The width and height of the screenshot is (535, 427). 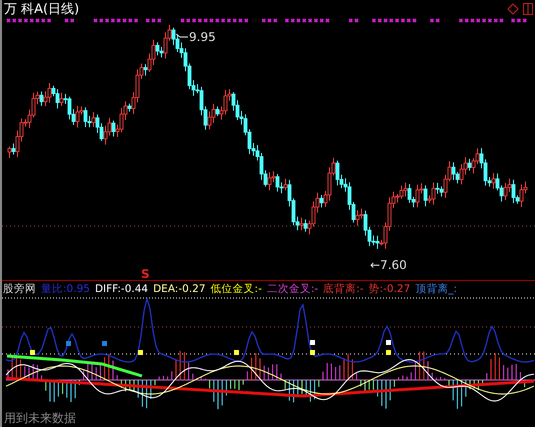 What do you see at coordinates (121, 288) in the screenshot?
I see `indicator-value: DIFF:-0.44` at bounding box center [121, 288].